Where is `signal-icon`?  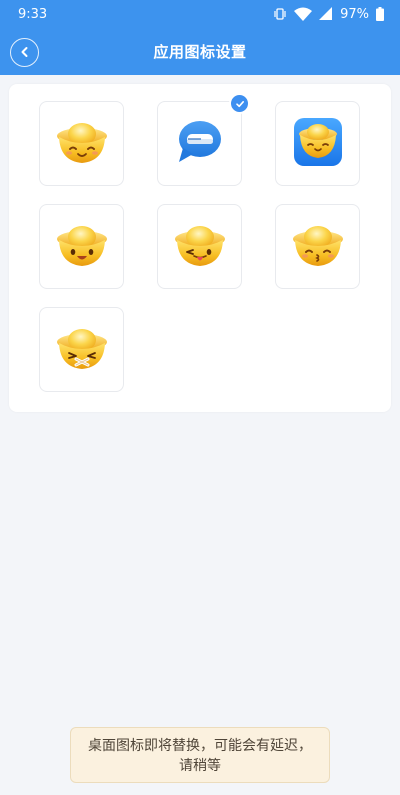 signal-icon is located at coordinates (326, 14).